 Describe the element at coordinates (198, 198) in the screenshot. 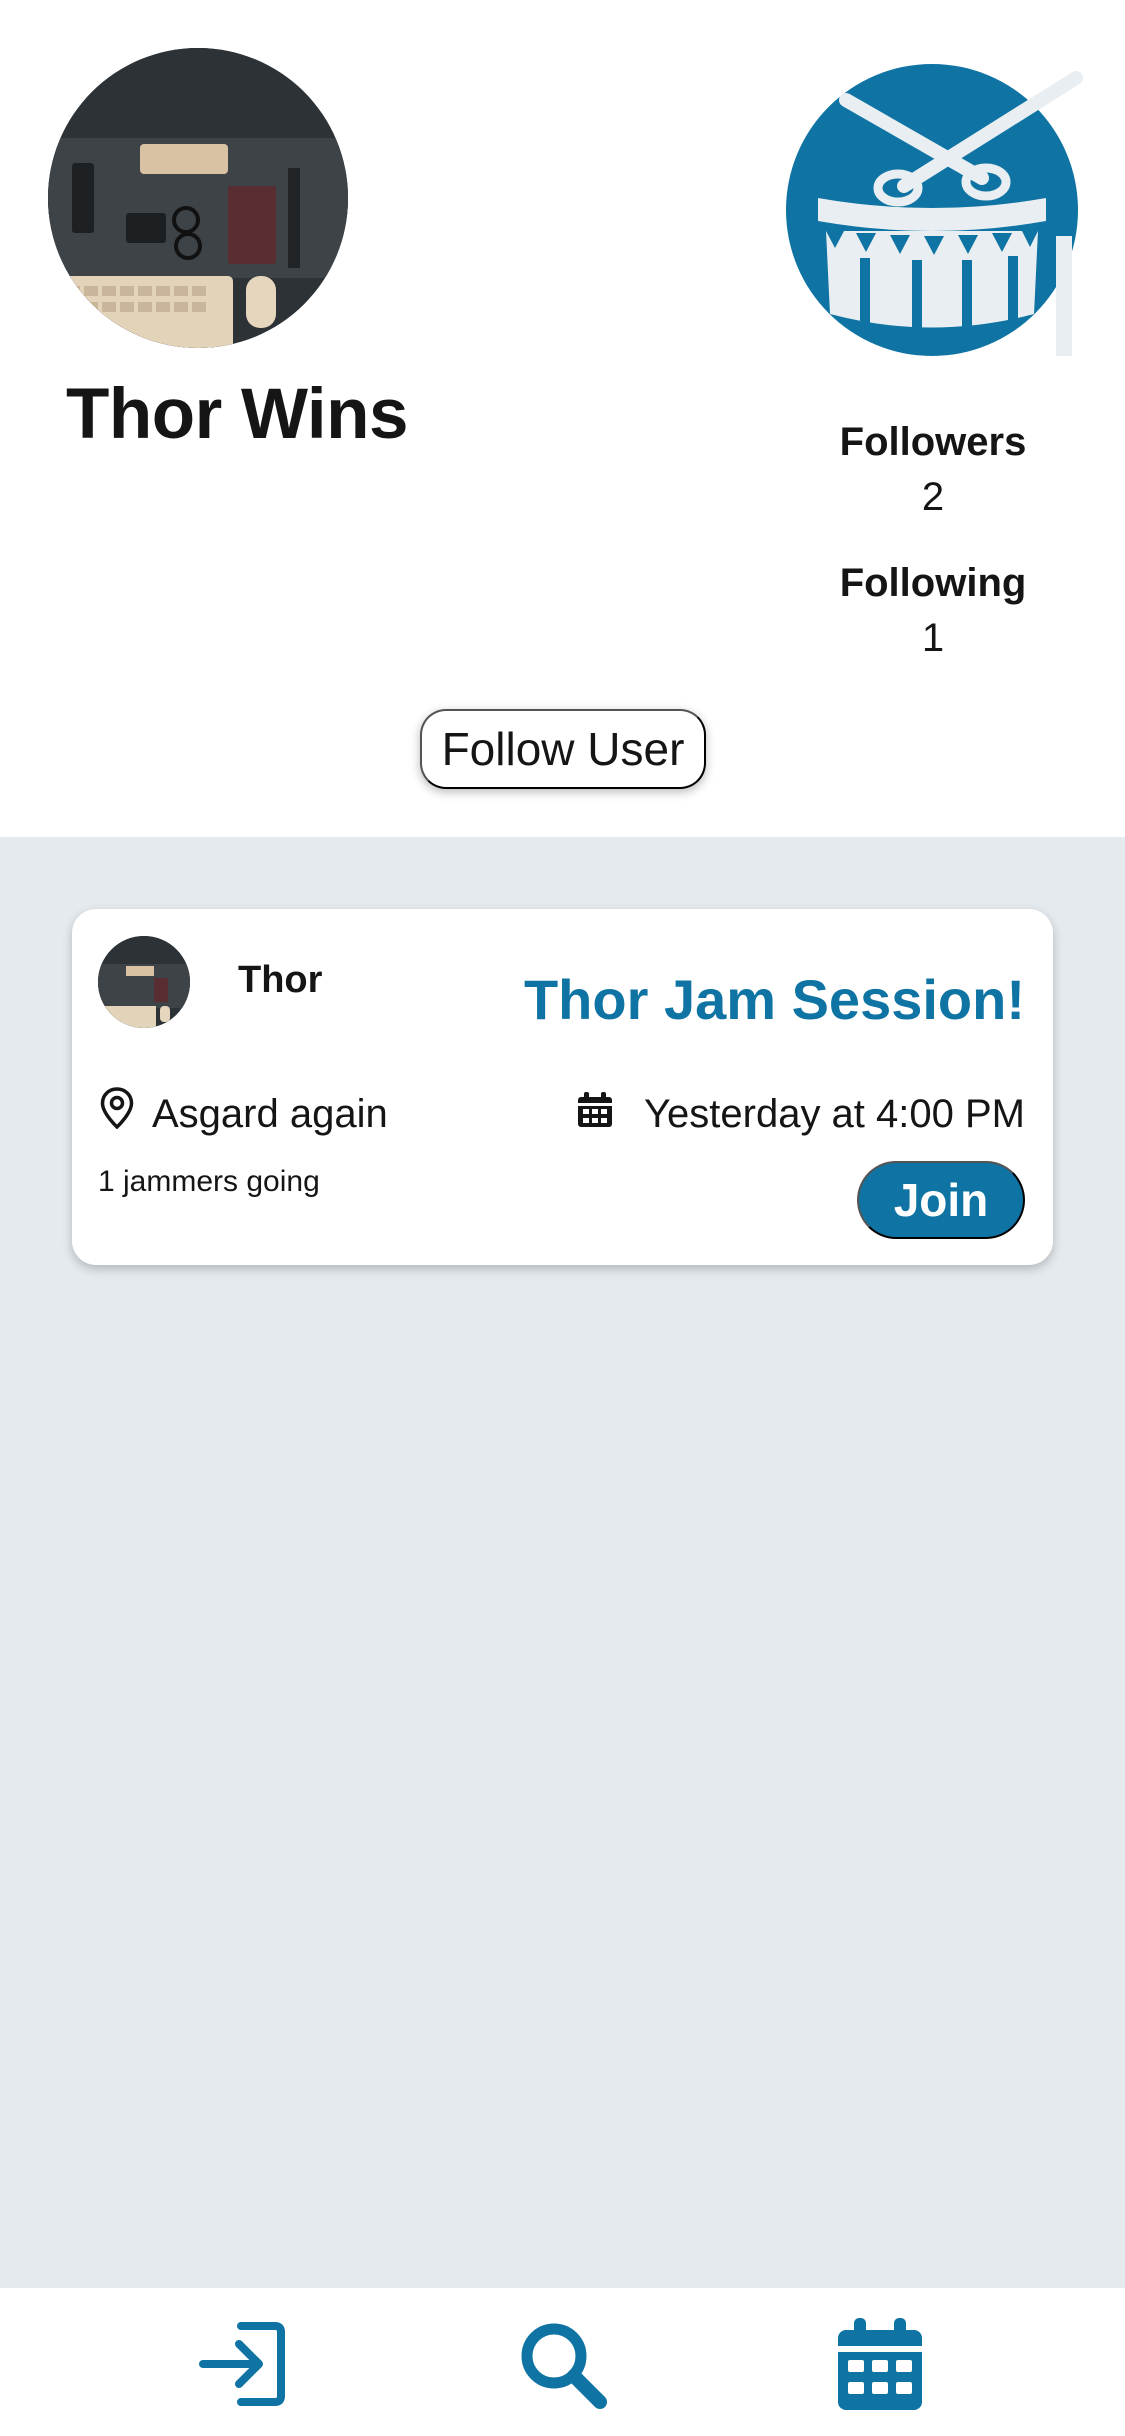

I see `profile-avatar` at that location.